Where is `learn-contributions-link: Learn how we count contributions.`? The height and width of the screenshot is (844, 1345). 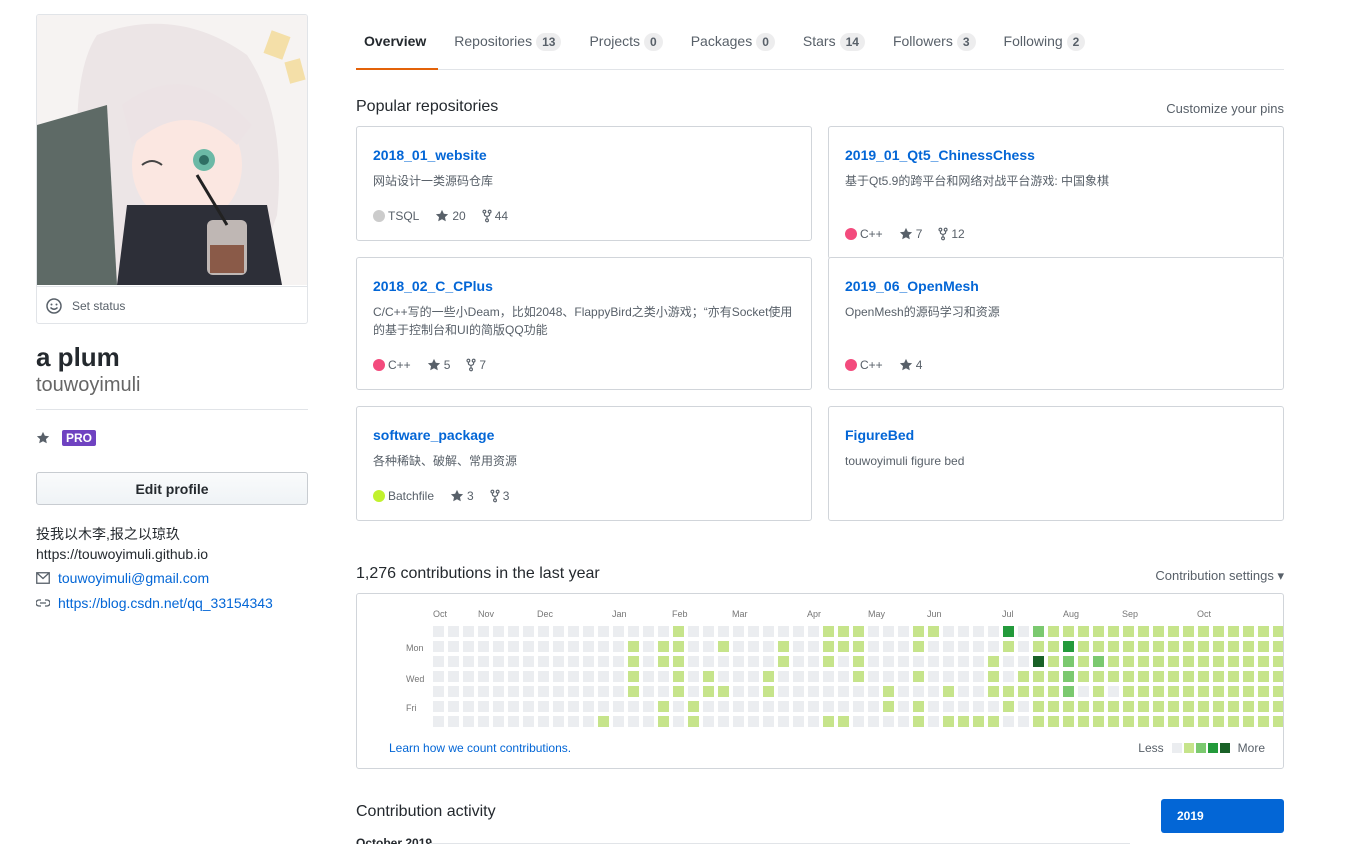 learn-contributions-link: Learn how we count contributions. is located at coordinates (480, 748).